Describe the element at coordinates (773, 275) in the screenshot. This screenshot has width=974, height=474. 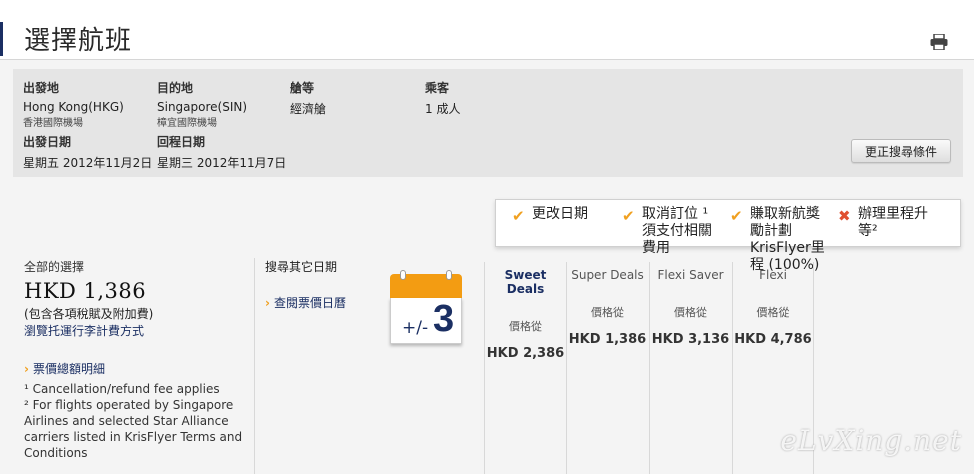
I see `fare-name: Flexi` at that location.